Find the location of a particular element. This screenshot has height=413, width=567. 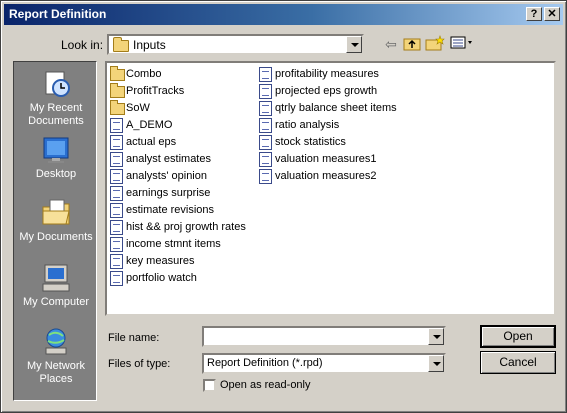

place-my-computer: My Computer is located at coordinates (56, 285).